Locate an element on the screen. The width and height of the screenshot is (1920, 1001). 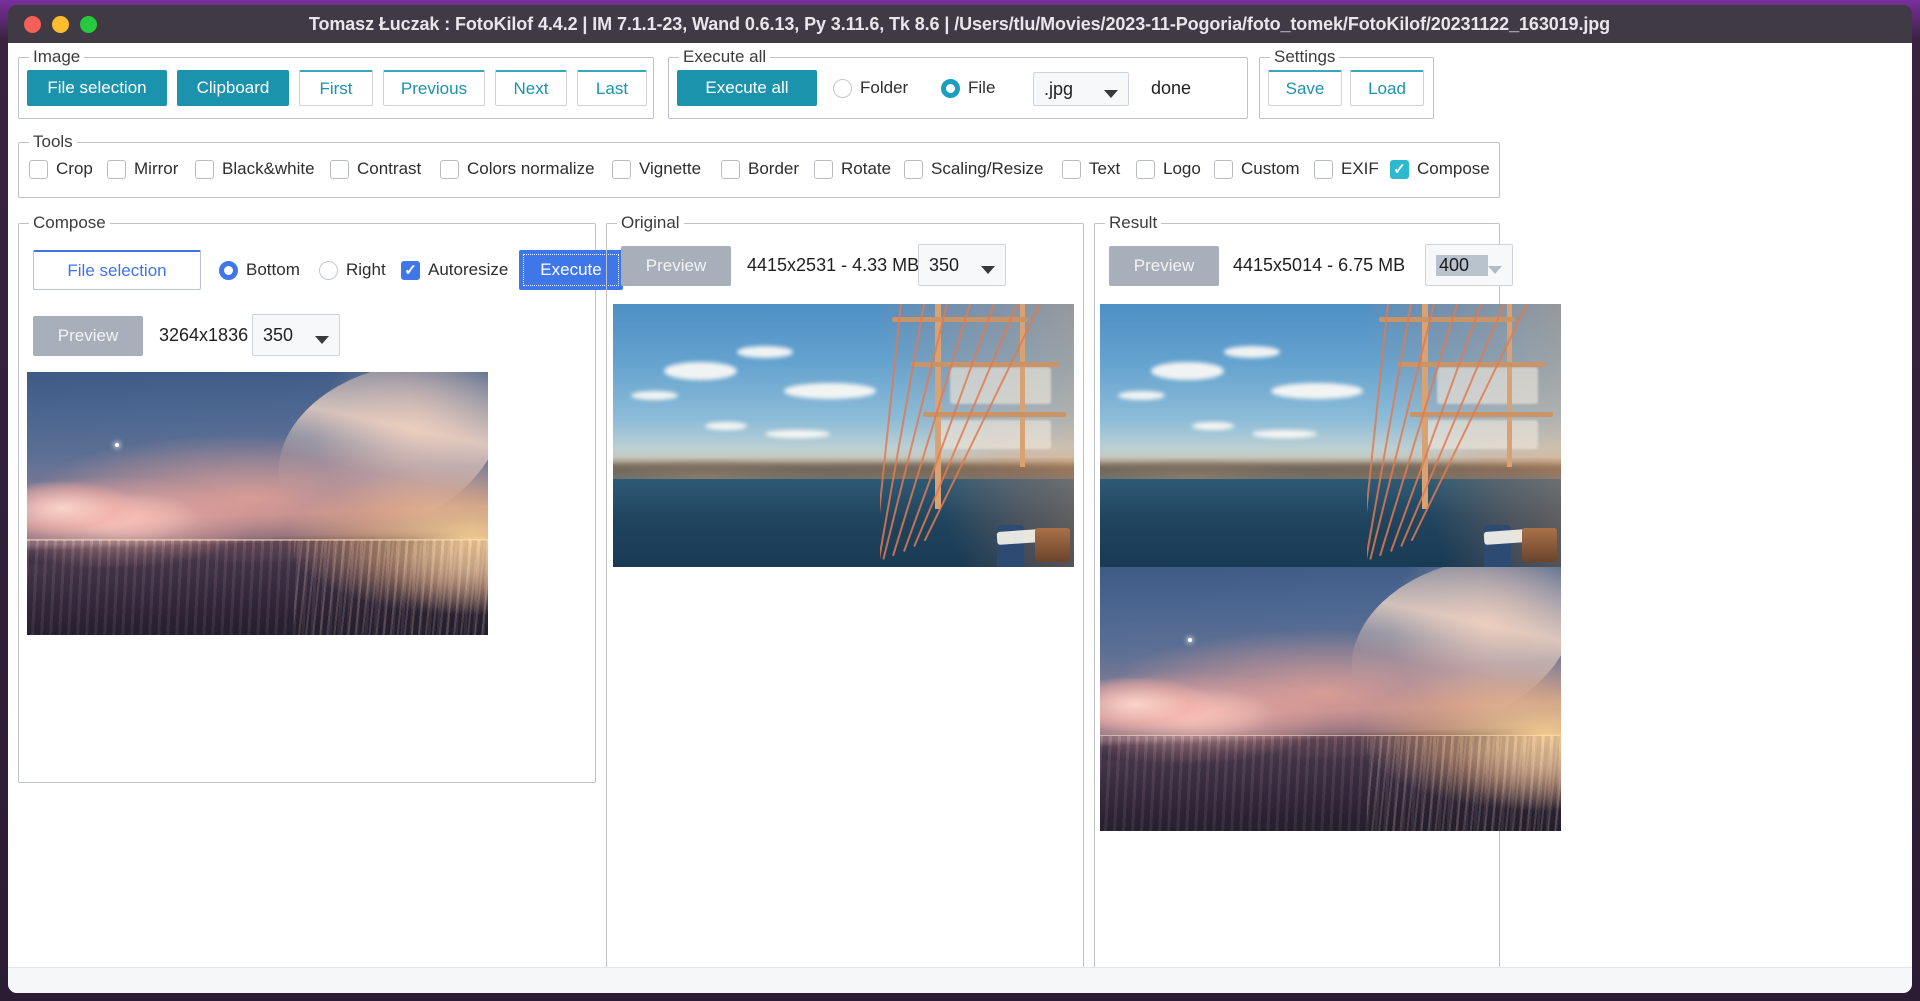
compose-size-combobox: 350 is located at coordinates (296, 335).